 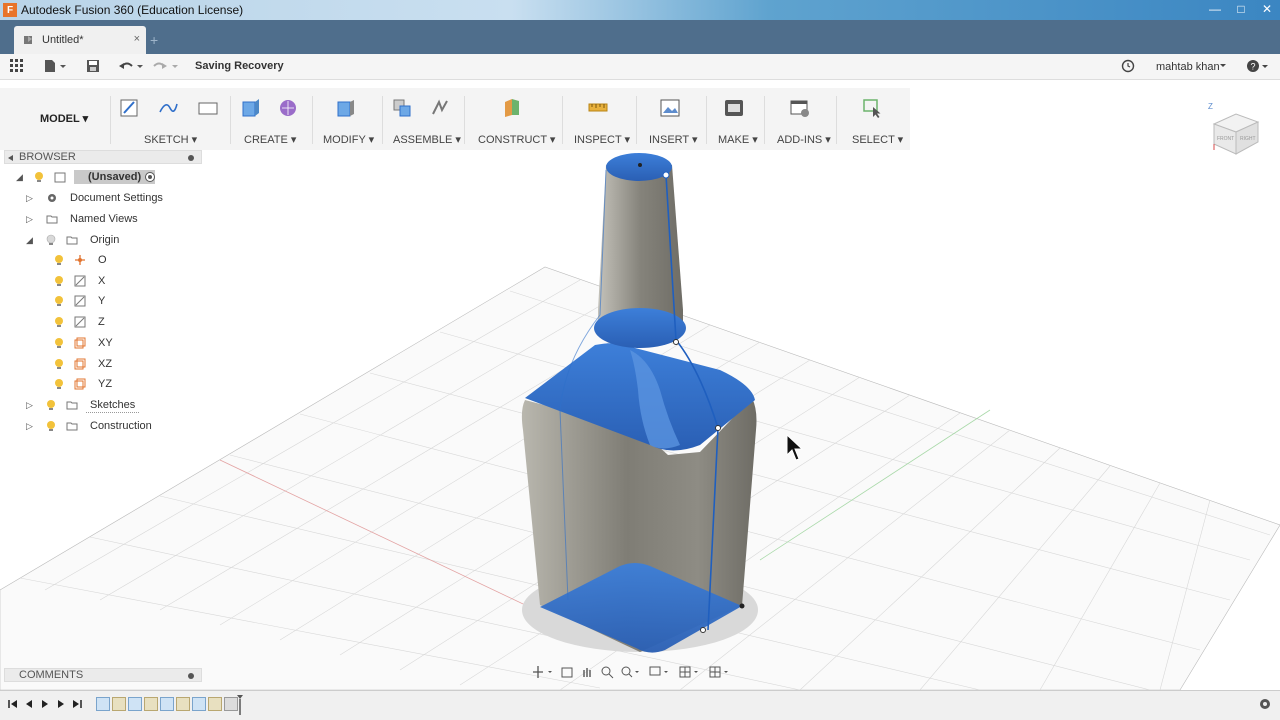 I want to click on modify-menu: MODIFY ▾, so click(x=348, y=139).